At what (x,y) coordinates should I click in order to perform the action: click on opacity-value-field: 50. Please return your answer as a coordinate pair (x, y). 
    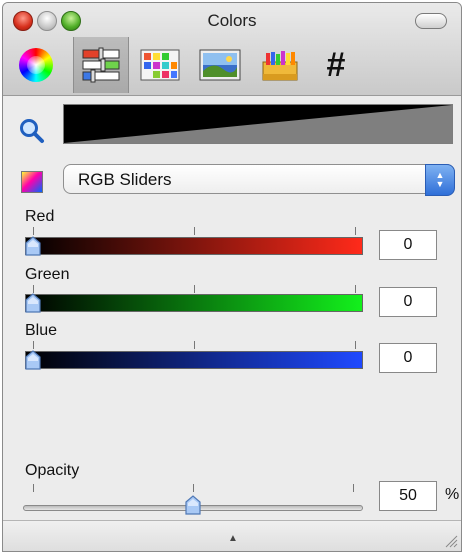
    Looking at the image, I should click on (408, 496).